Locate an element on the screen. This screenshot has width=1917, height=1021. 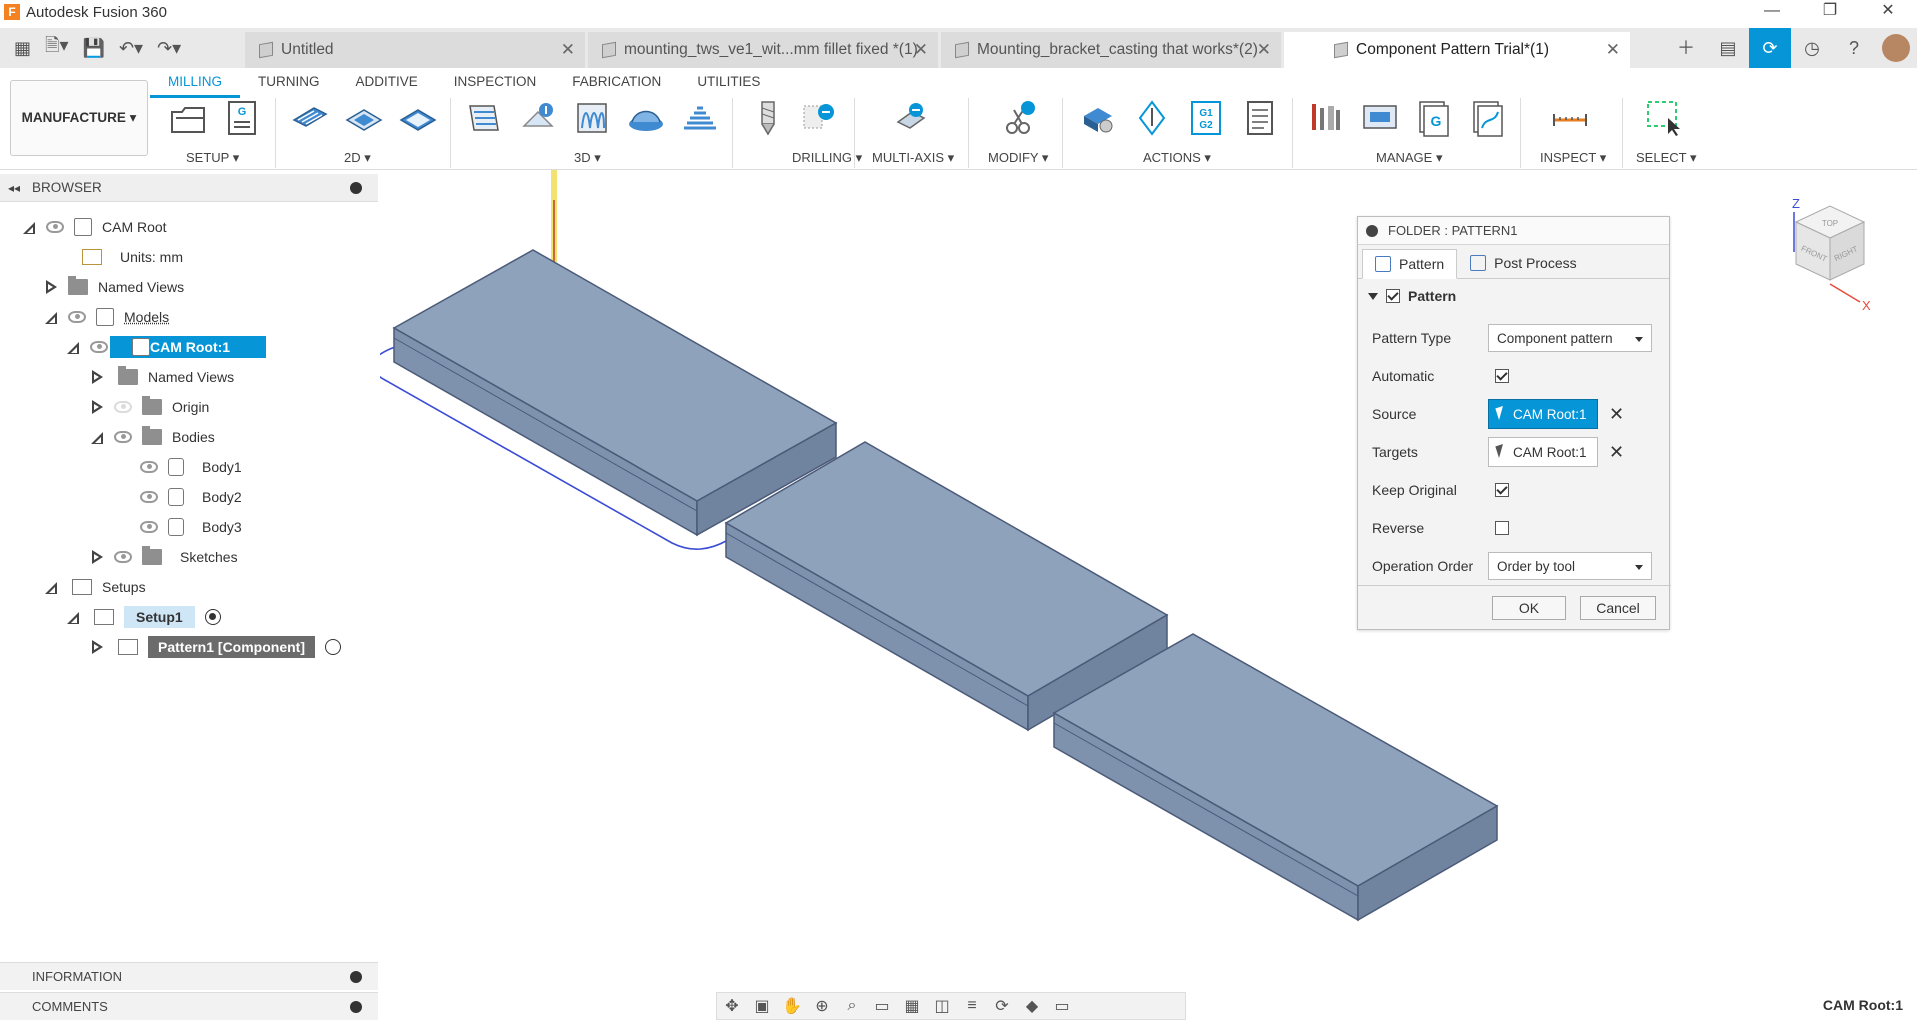
pattern-radio is located at coordinates (333, 647).